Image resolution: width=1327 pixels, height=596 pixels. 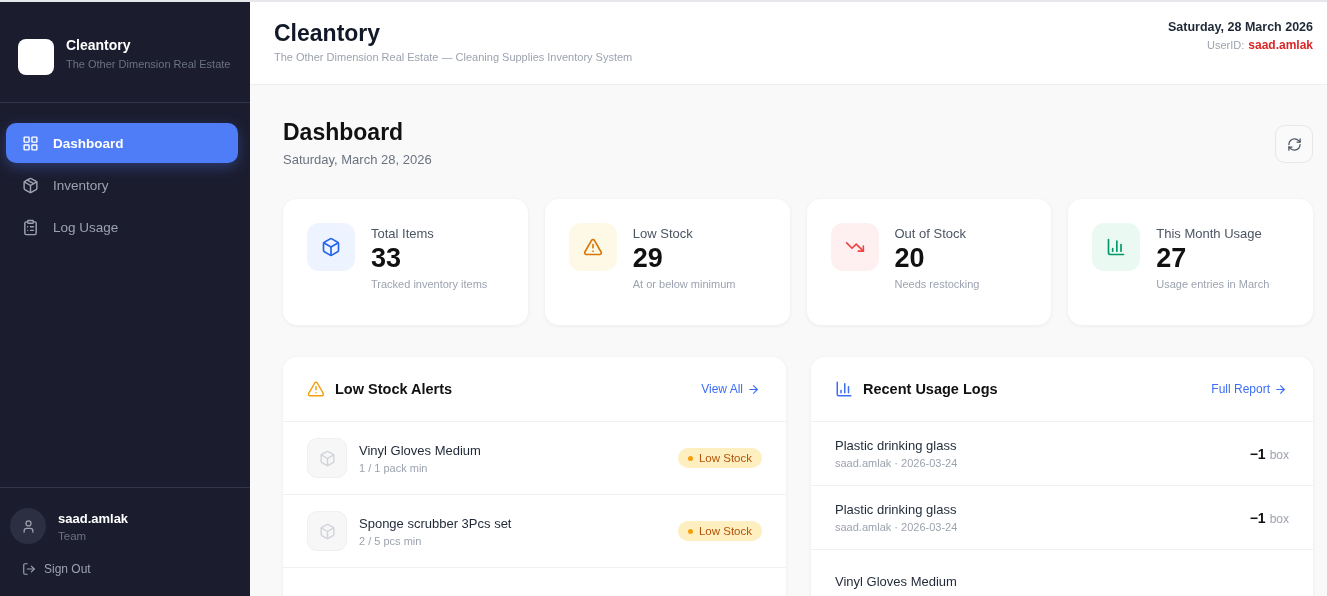 I want to click on user-role: Team, so click(x=73, y=535).